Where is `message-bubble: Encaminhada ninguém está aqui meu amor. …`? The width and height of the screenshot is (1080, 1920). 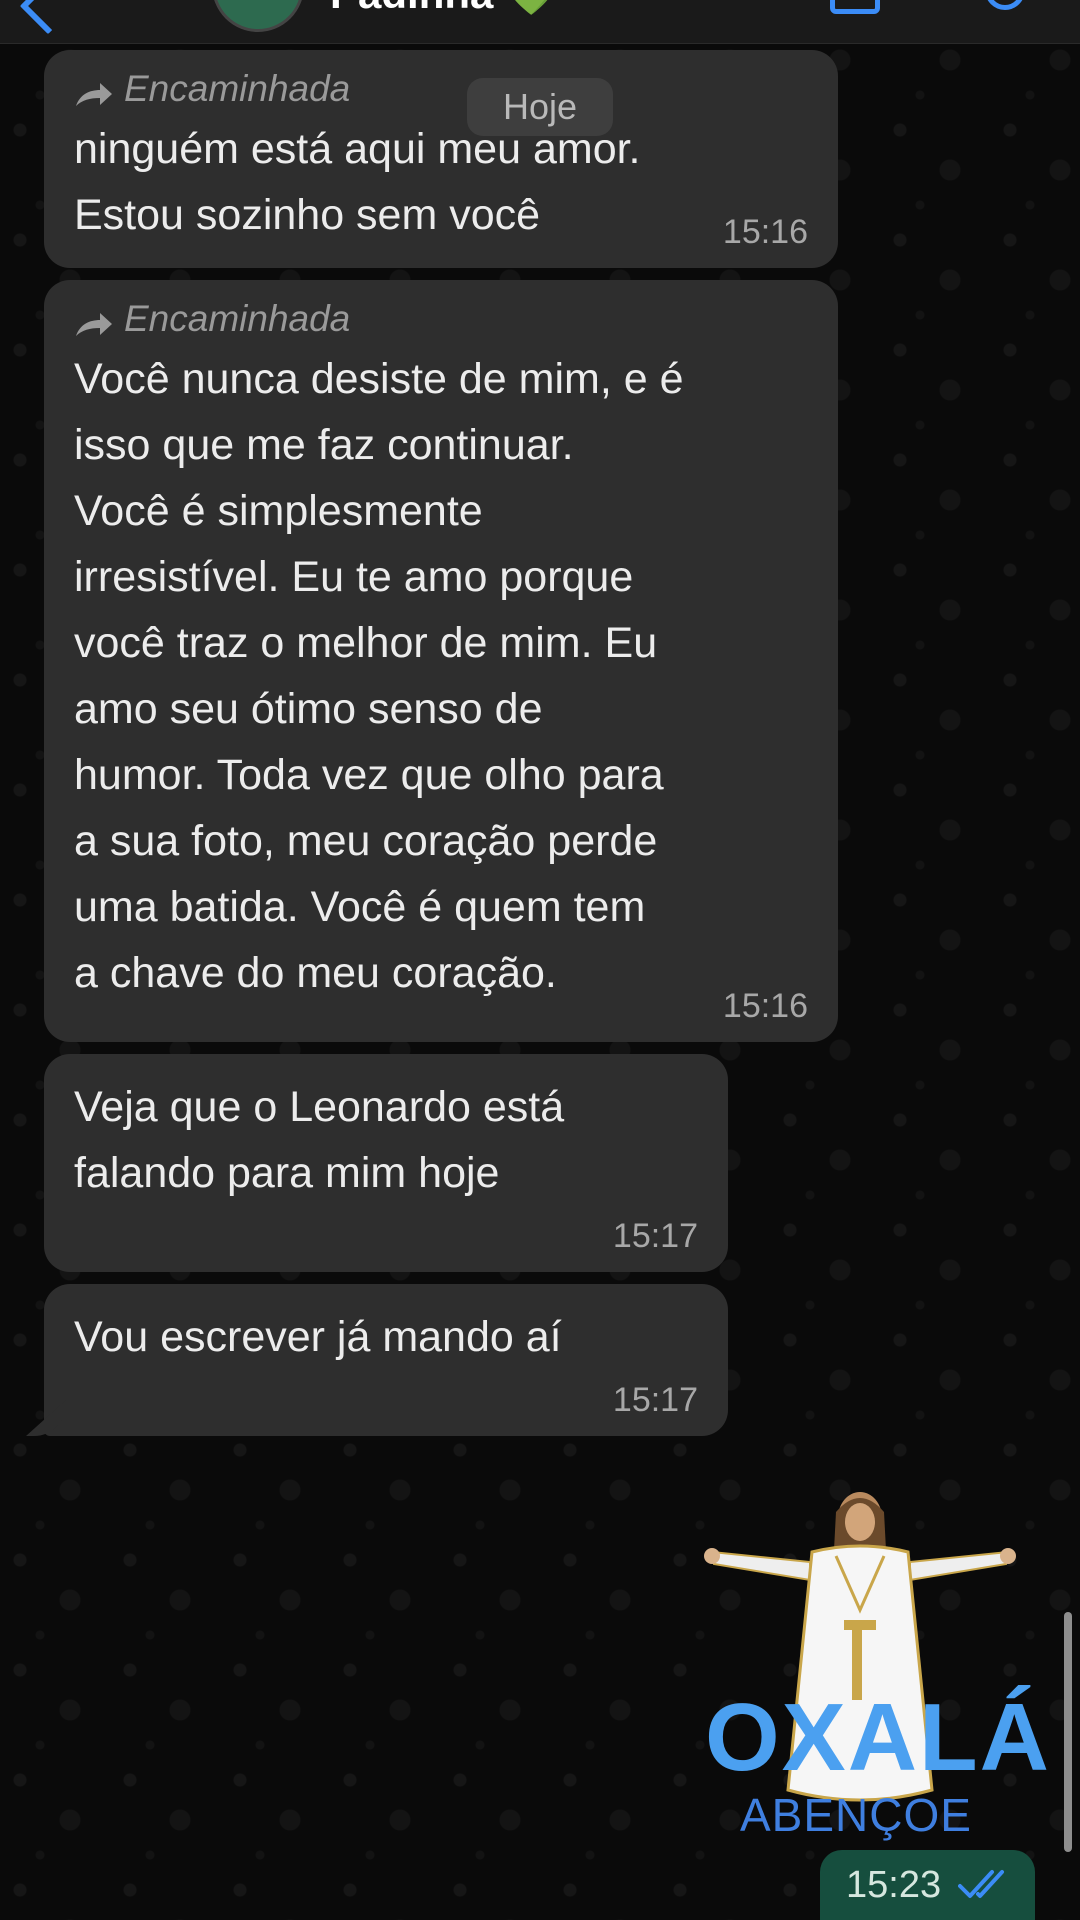 message-bubble: Encaminhada ninguém está aqui meu amor. … is located at coordinates (441, 159).